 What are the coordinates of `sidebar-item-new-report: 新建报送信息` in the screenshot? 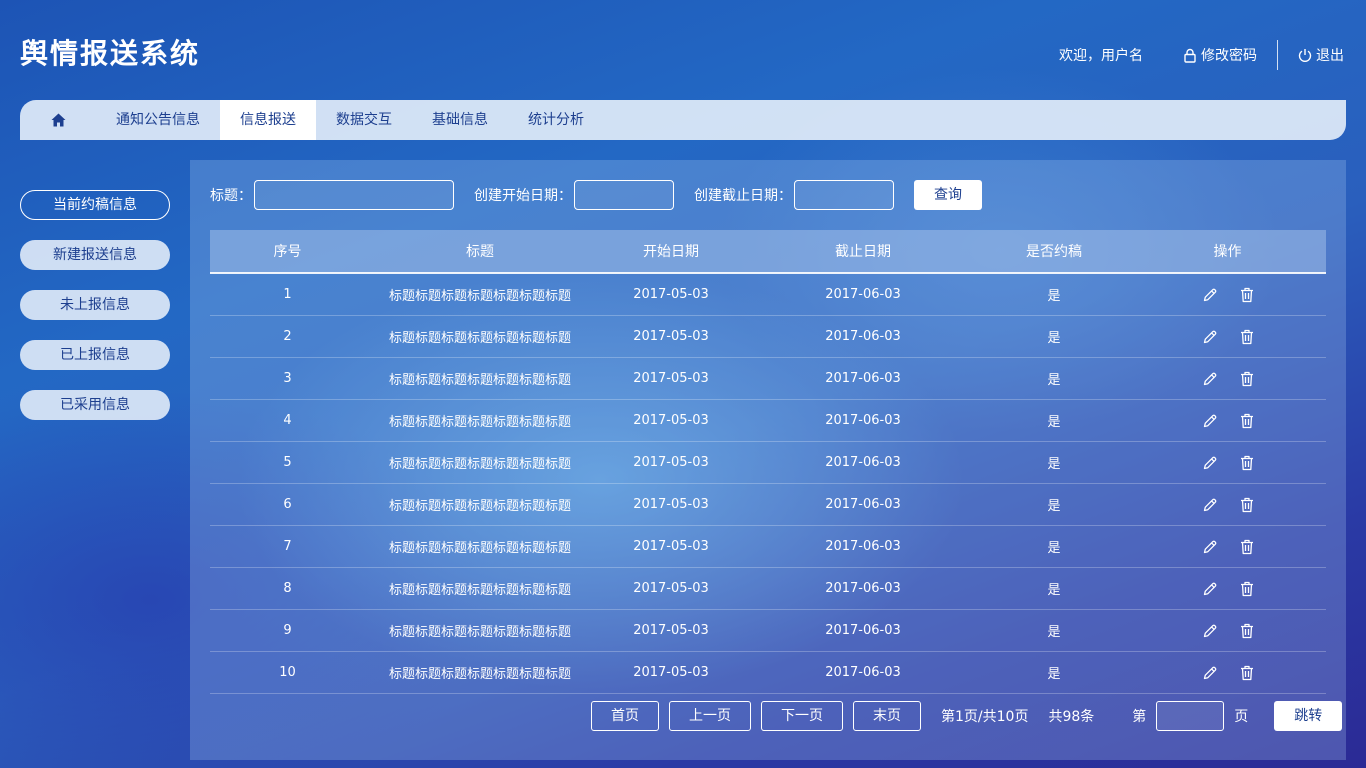 It's located at (95, 255).